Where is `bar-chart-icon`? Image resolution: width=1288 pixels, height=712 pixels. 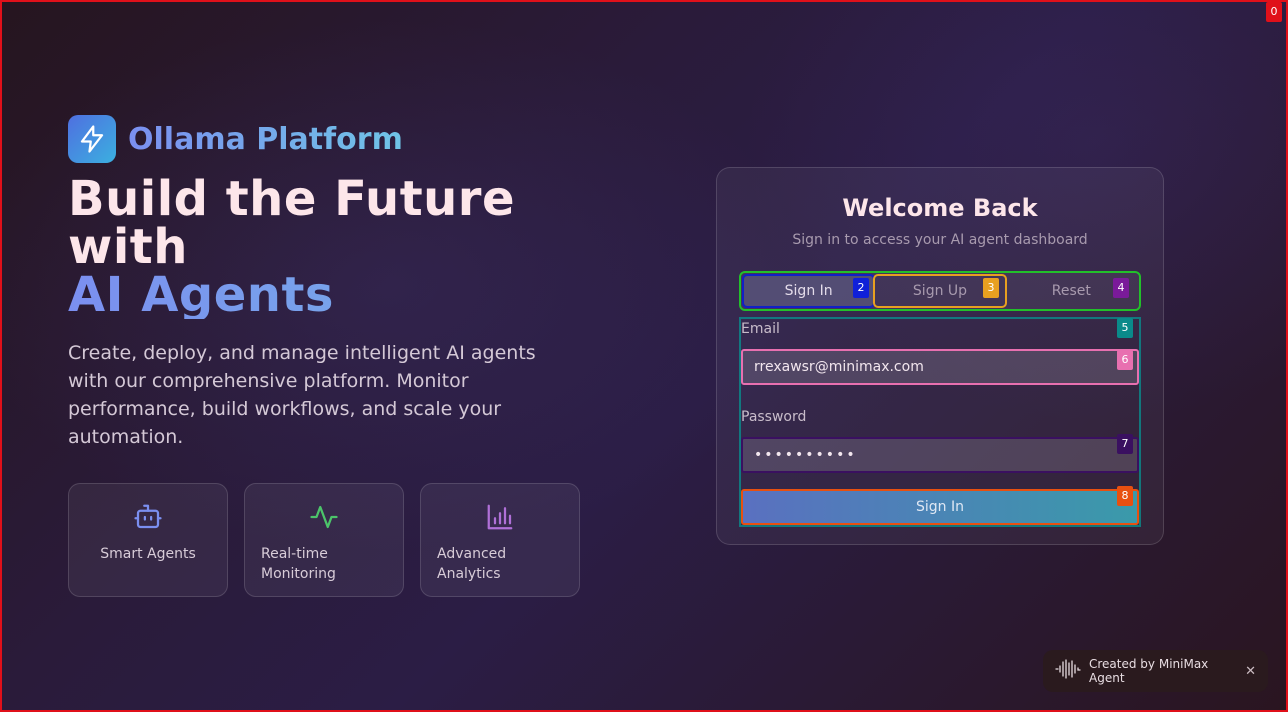 bar-chart-icon is located at coordinates (500, 517).